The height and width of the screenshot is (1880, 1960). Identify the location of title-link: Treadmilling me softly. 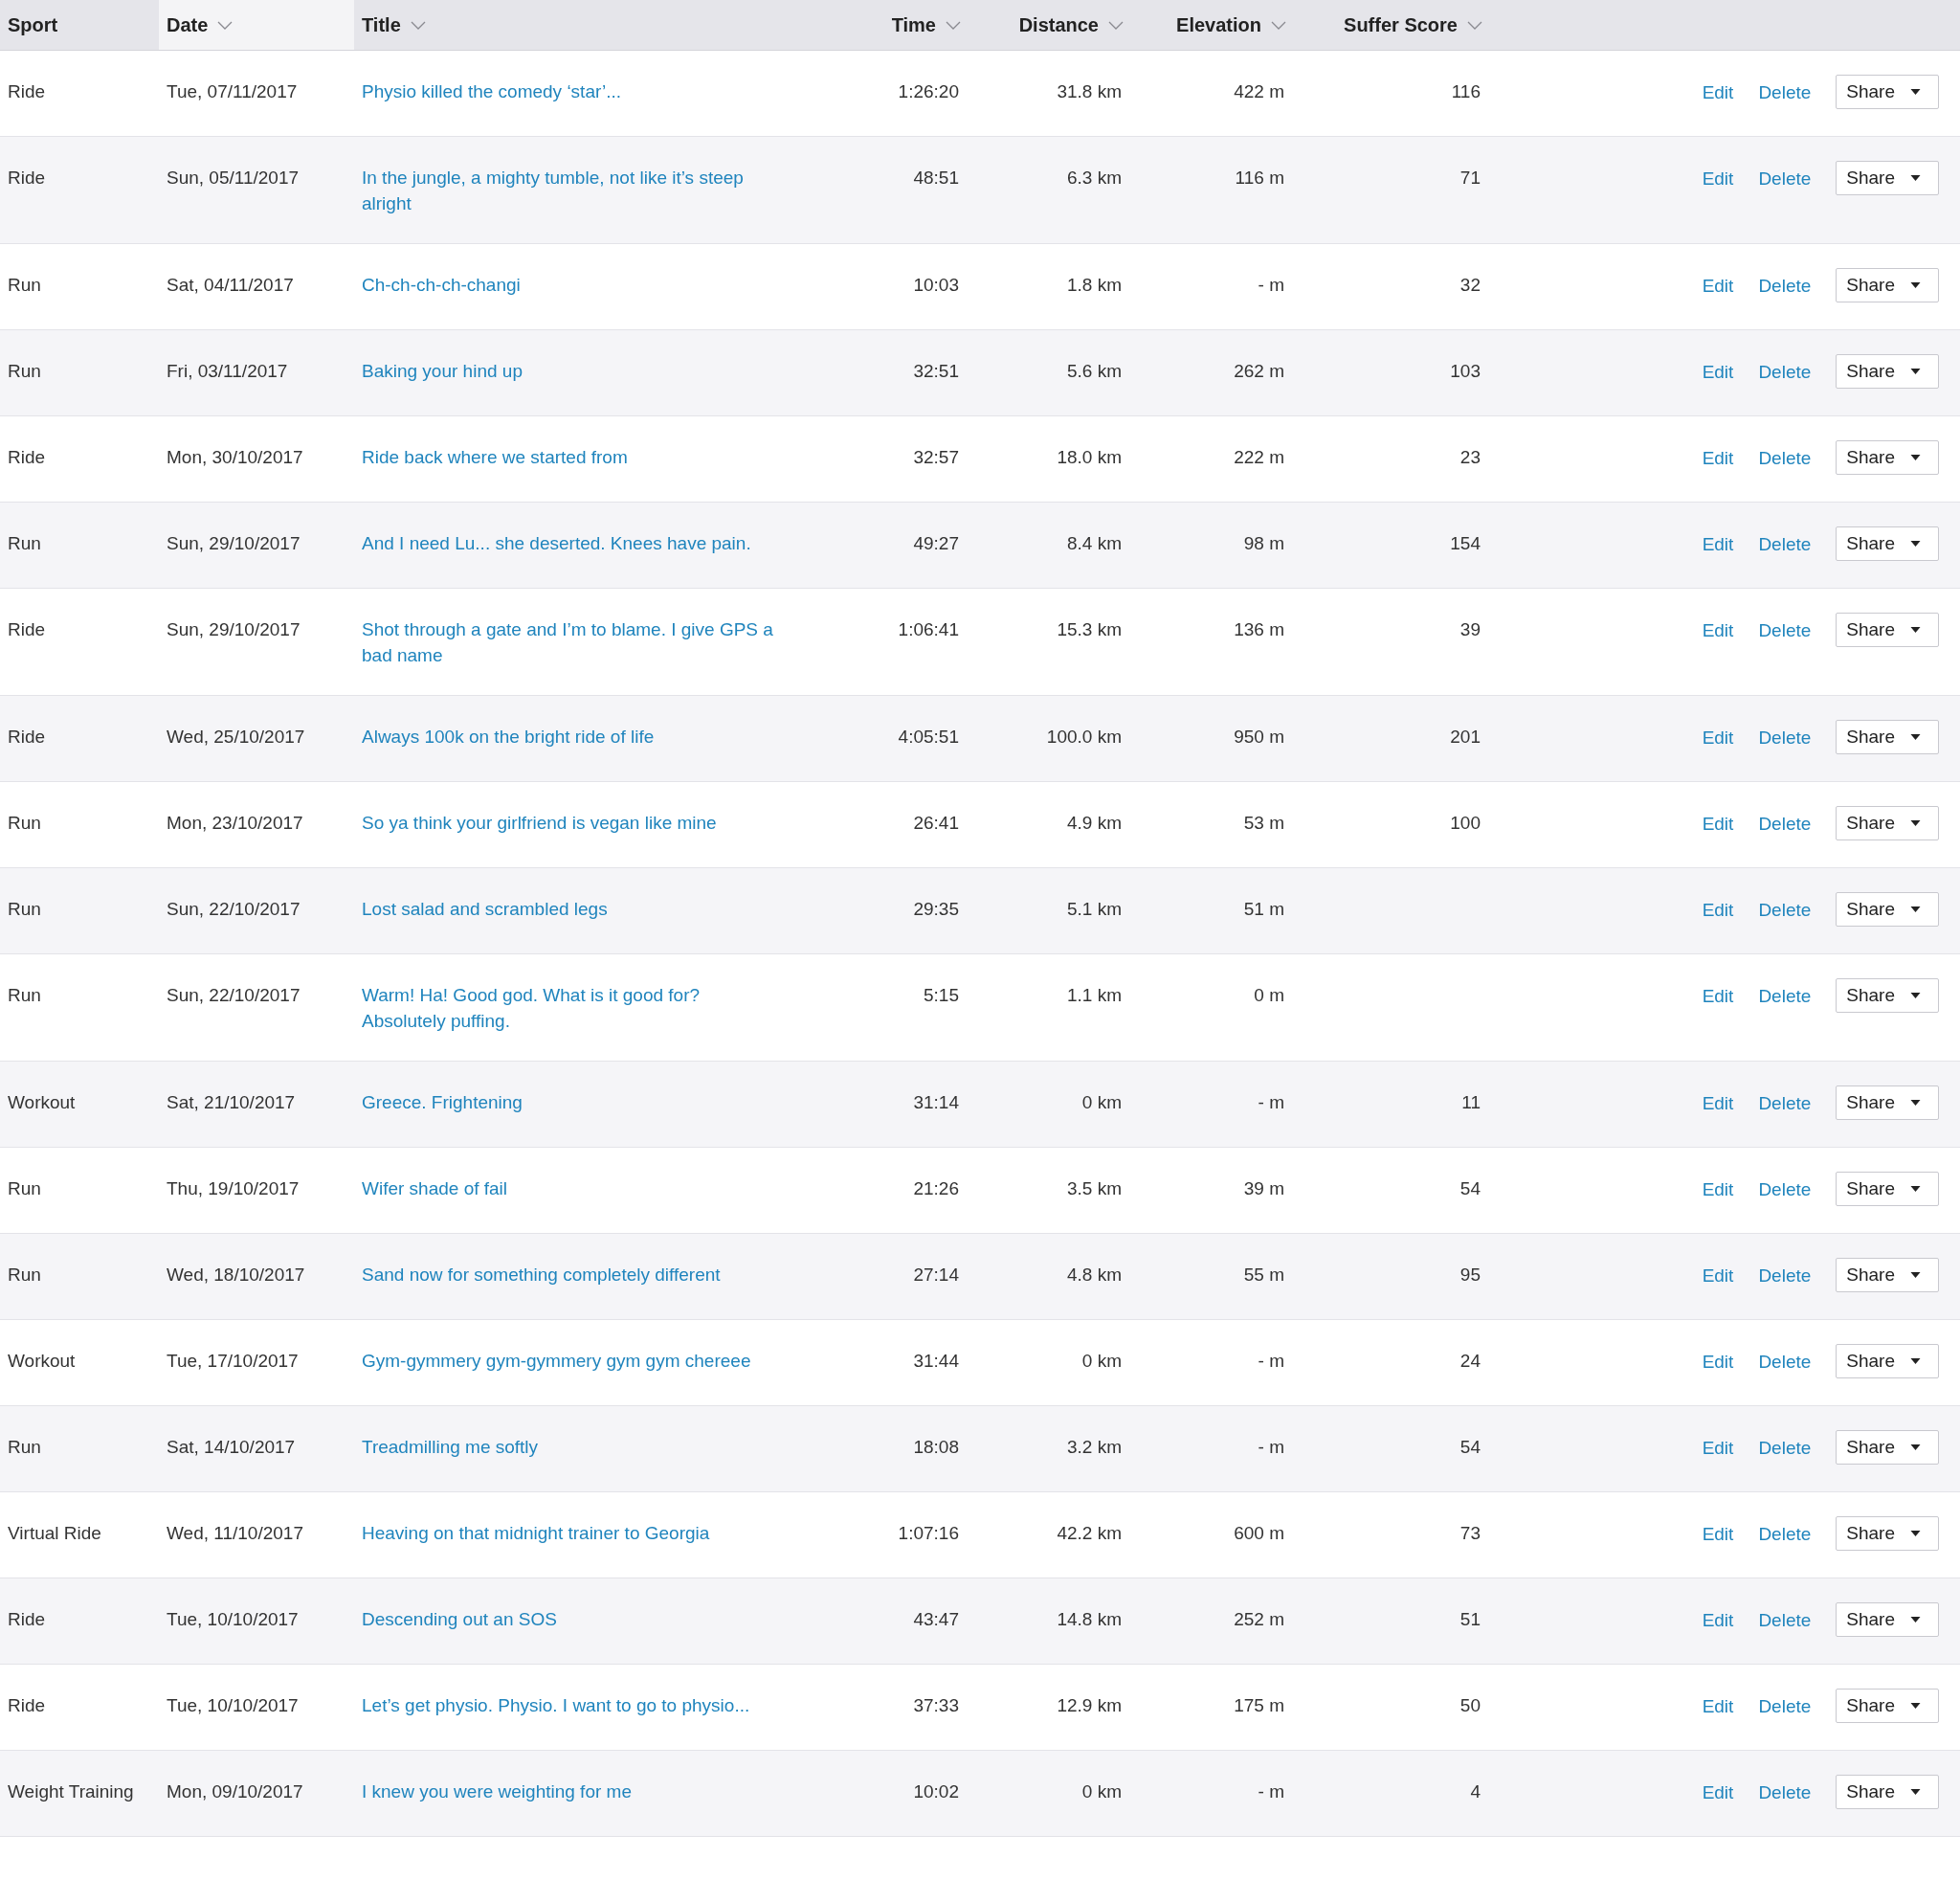
(573, 1447).